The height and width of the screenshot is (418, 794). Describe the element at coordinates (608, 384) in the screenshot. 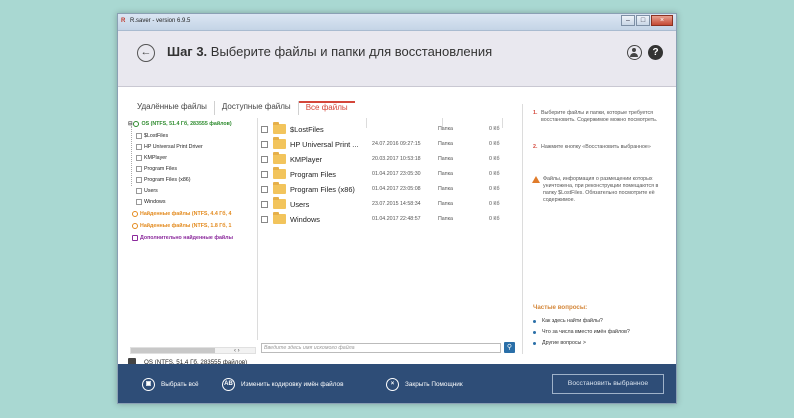

I see `restore-selected-button: Восстановить выбранное` at that location.